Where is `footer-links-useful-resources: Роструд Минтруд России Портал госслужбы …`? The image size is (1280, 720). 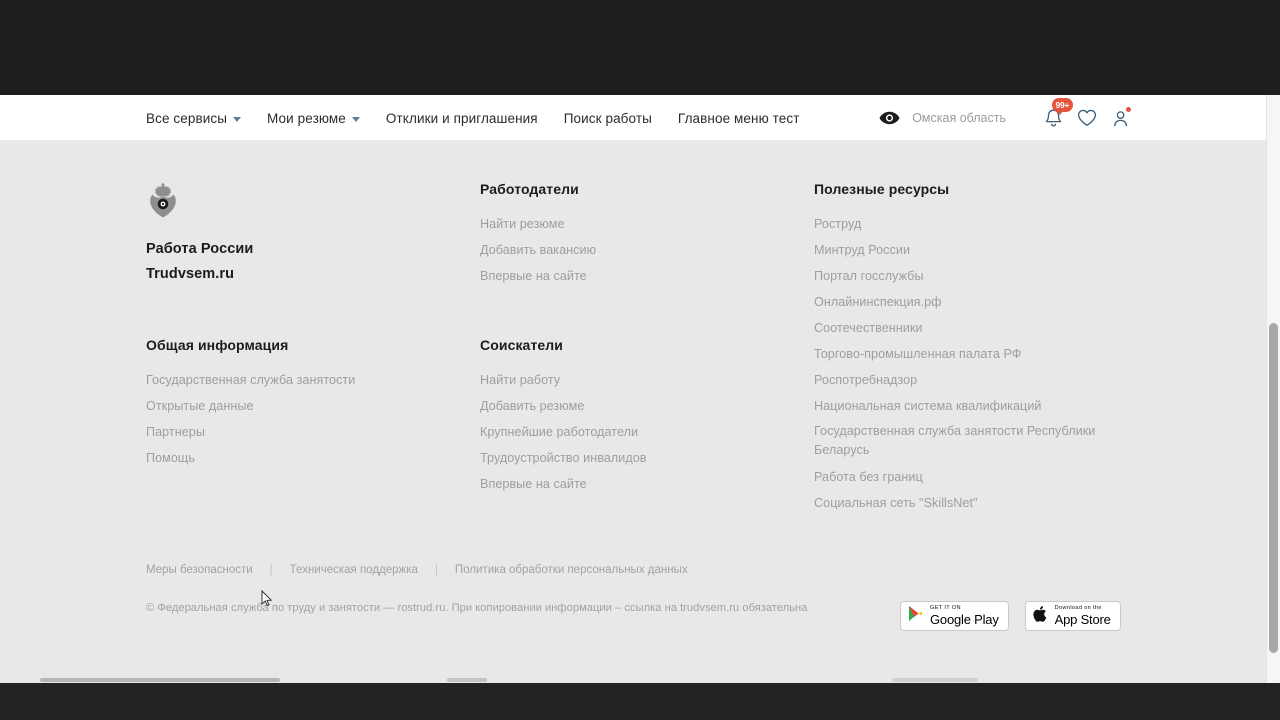 footer-links-useful-resources: Роструд Минтруд России Портал госслужбы … is located at coordinates (970, 363).